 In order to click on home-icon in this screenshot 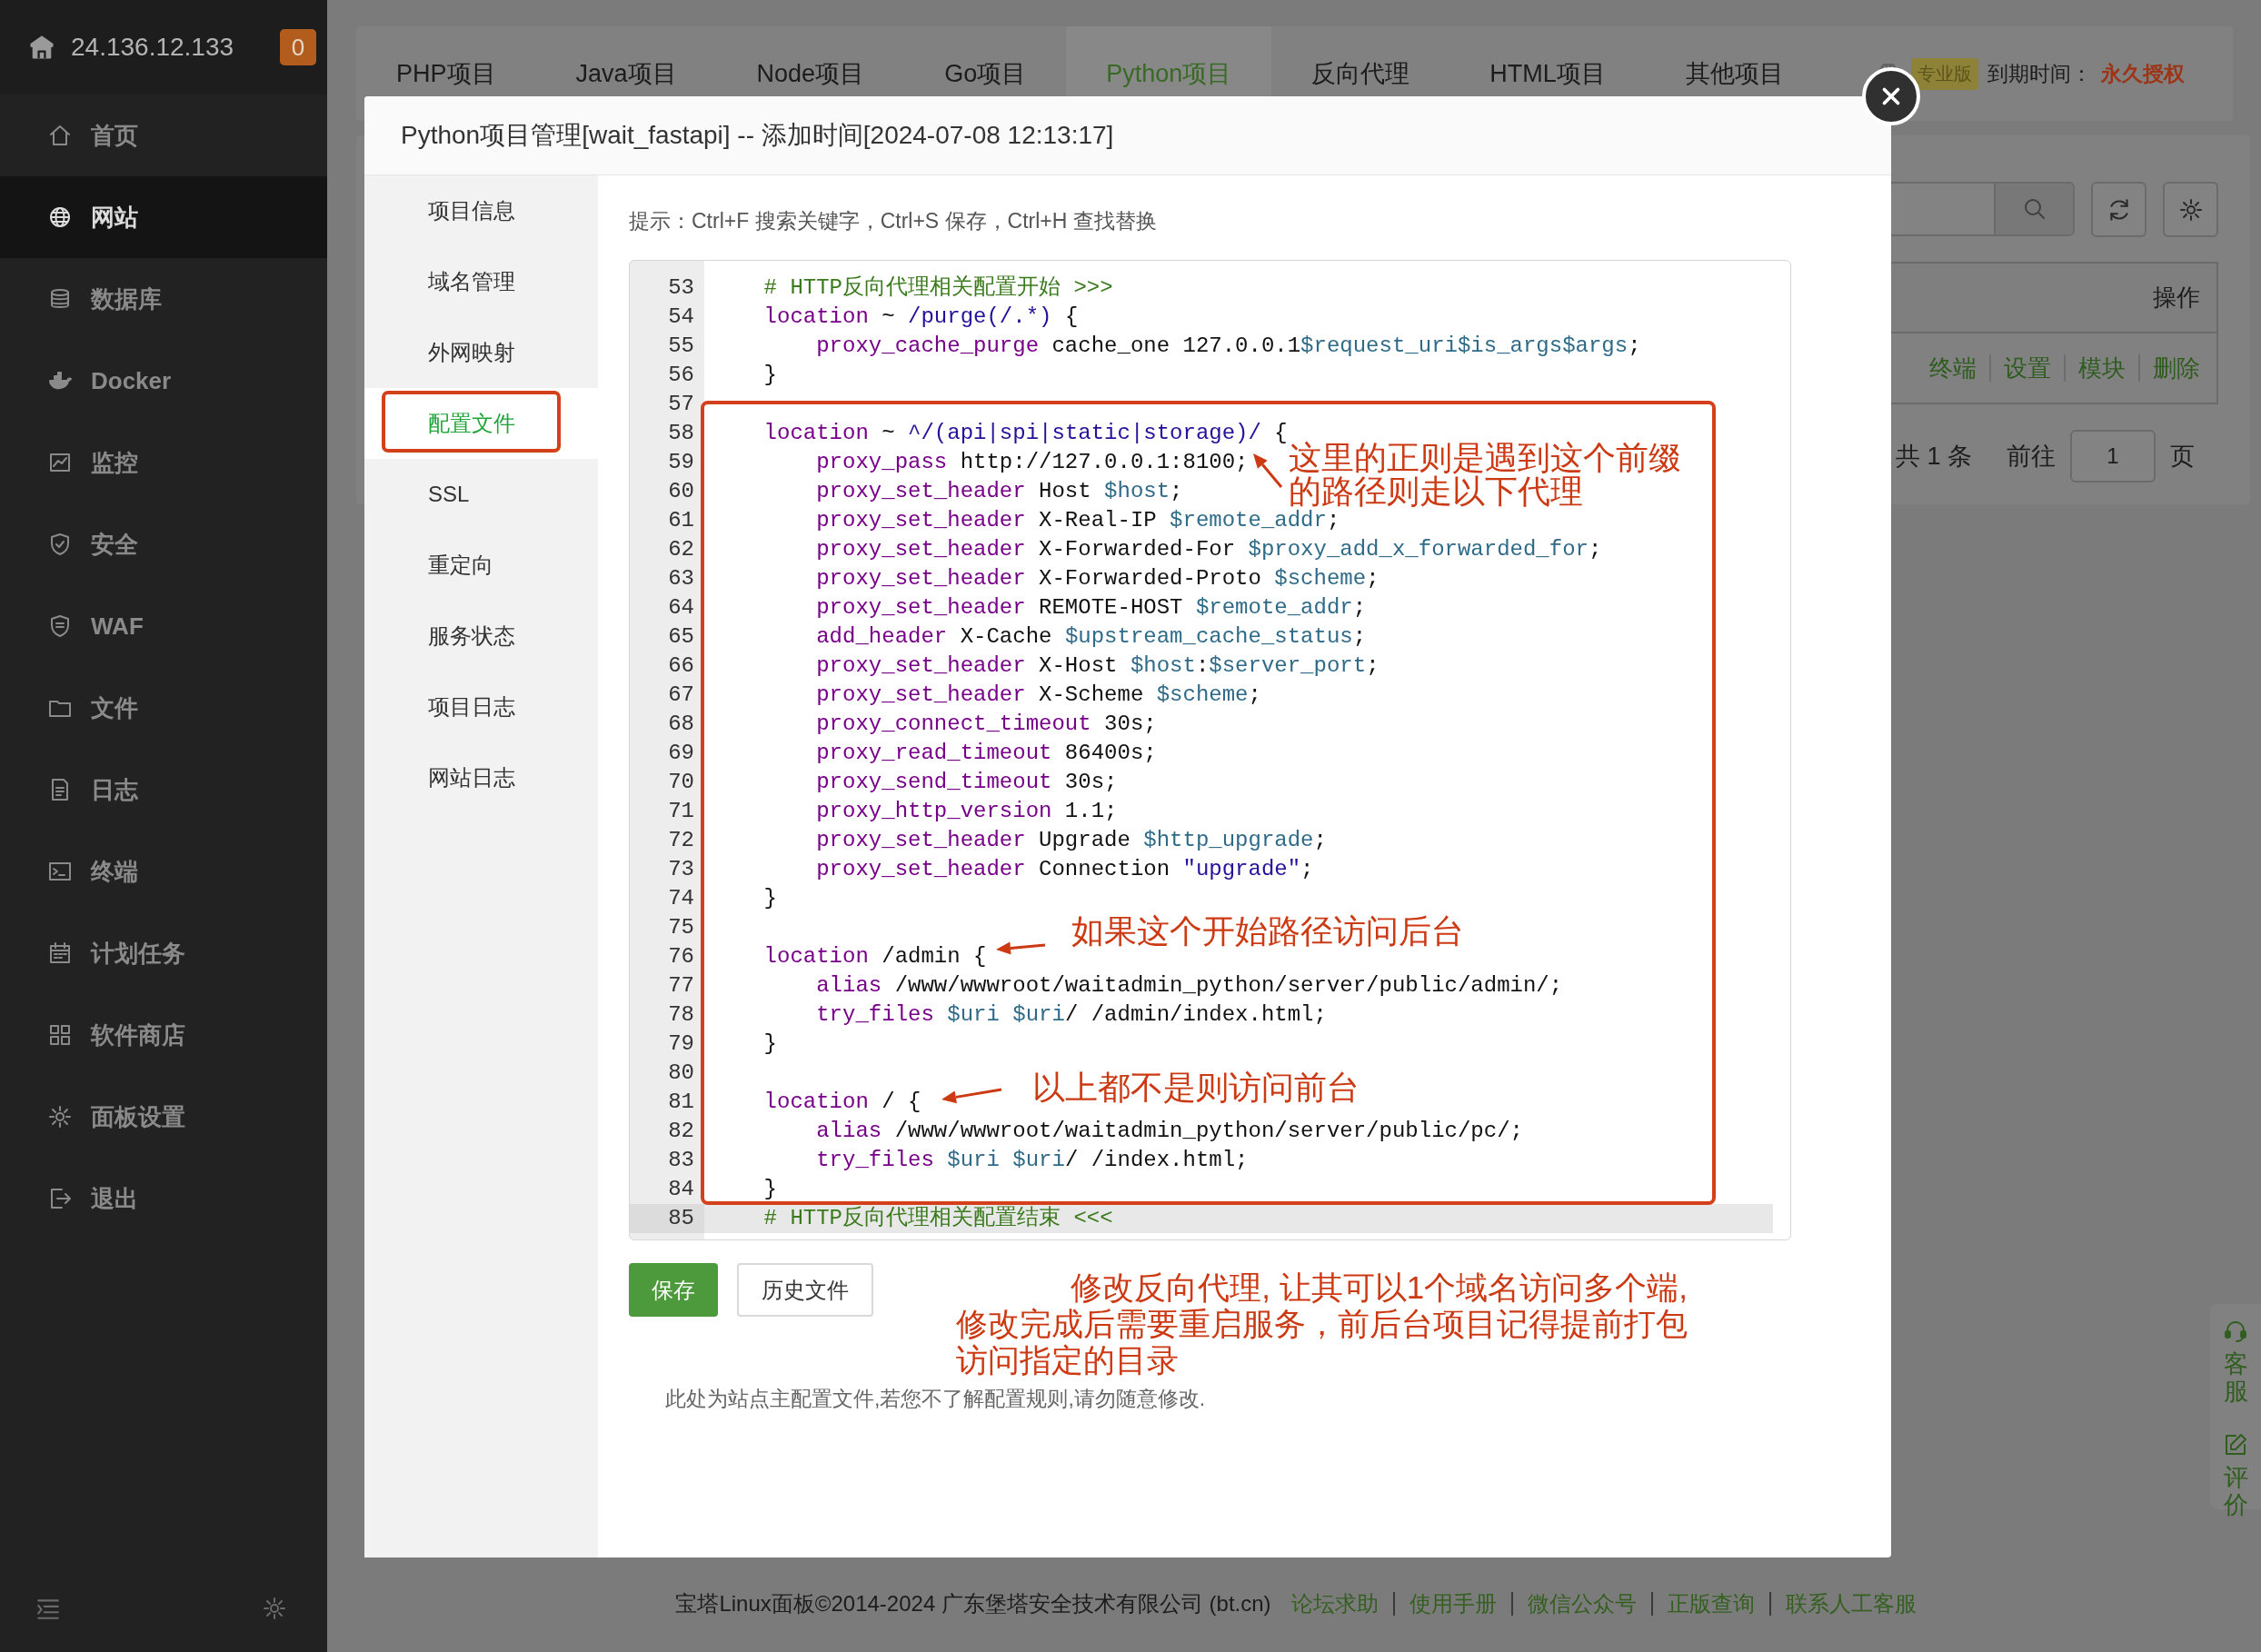, I will do `click(60, 135)`.